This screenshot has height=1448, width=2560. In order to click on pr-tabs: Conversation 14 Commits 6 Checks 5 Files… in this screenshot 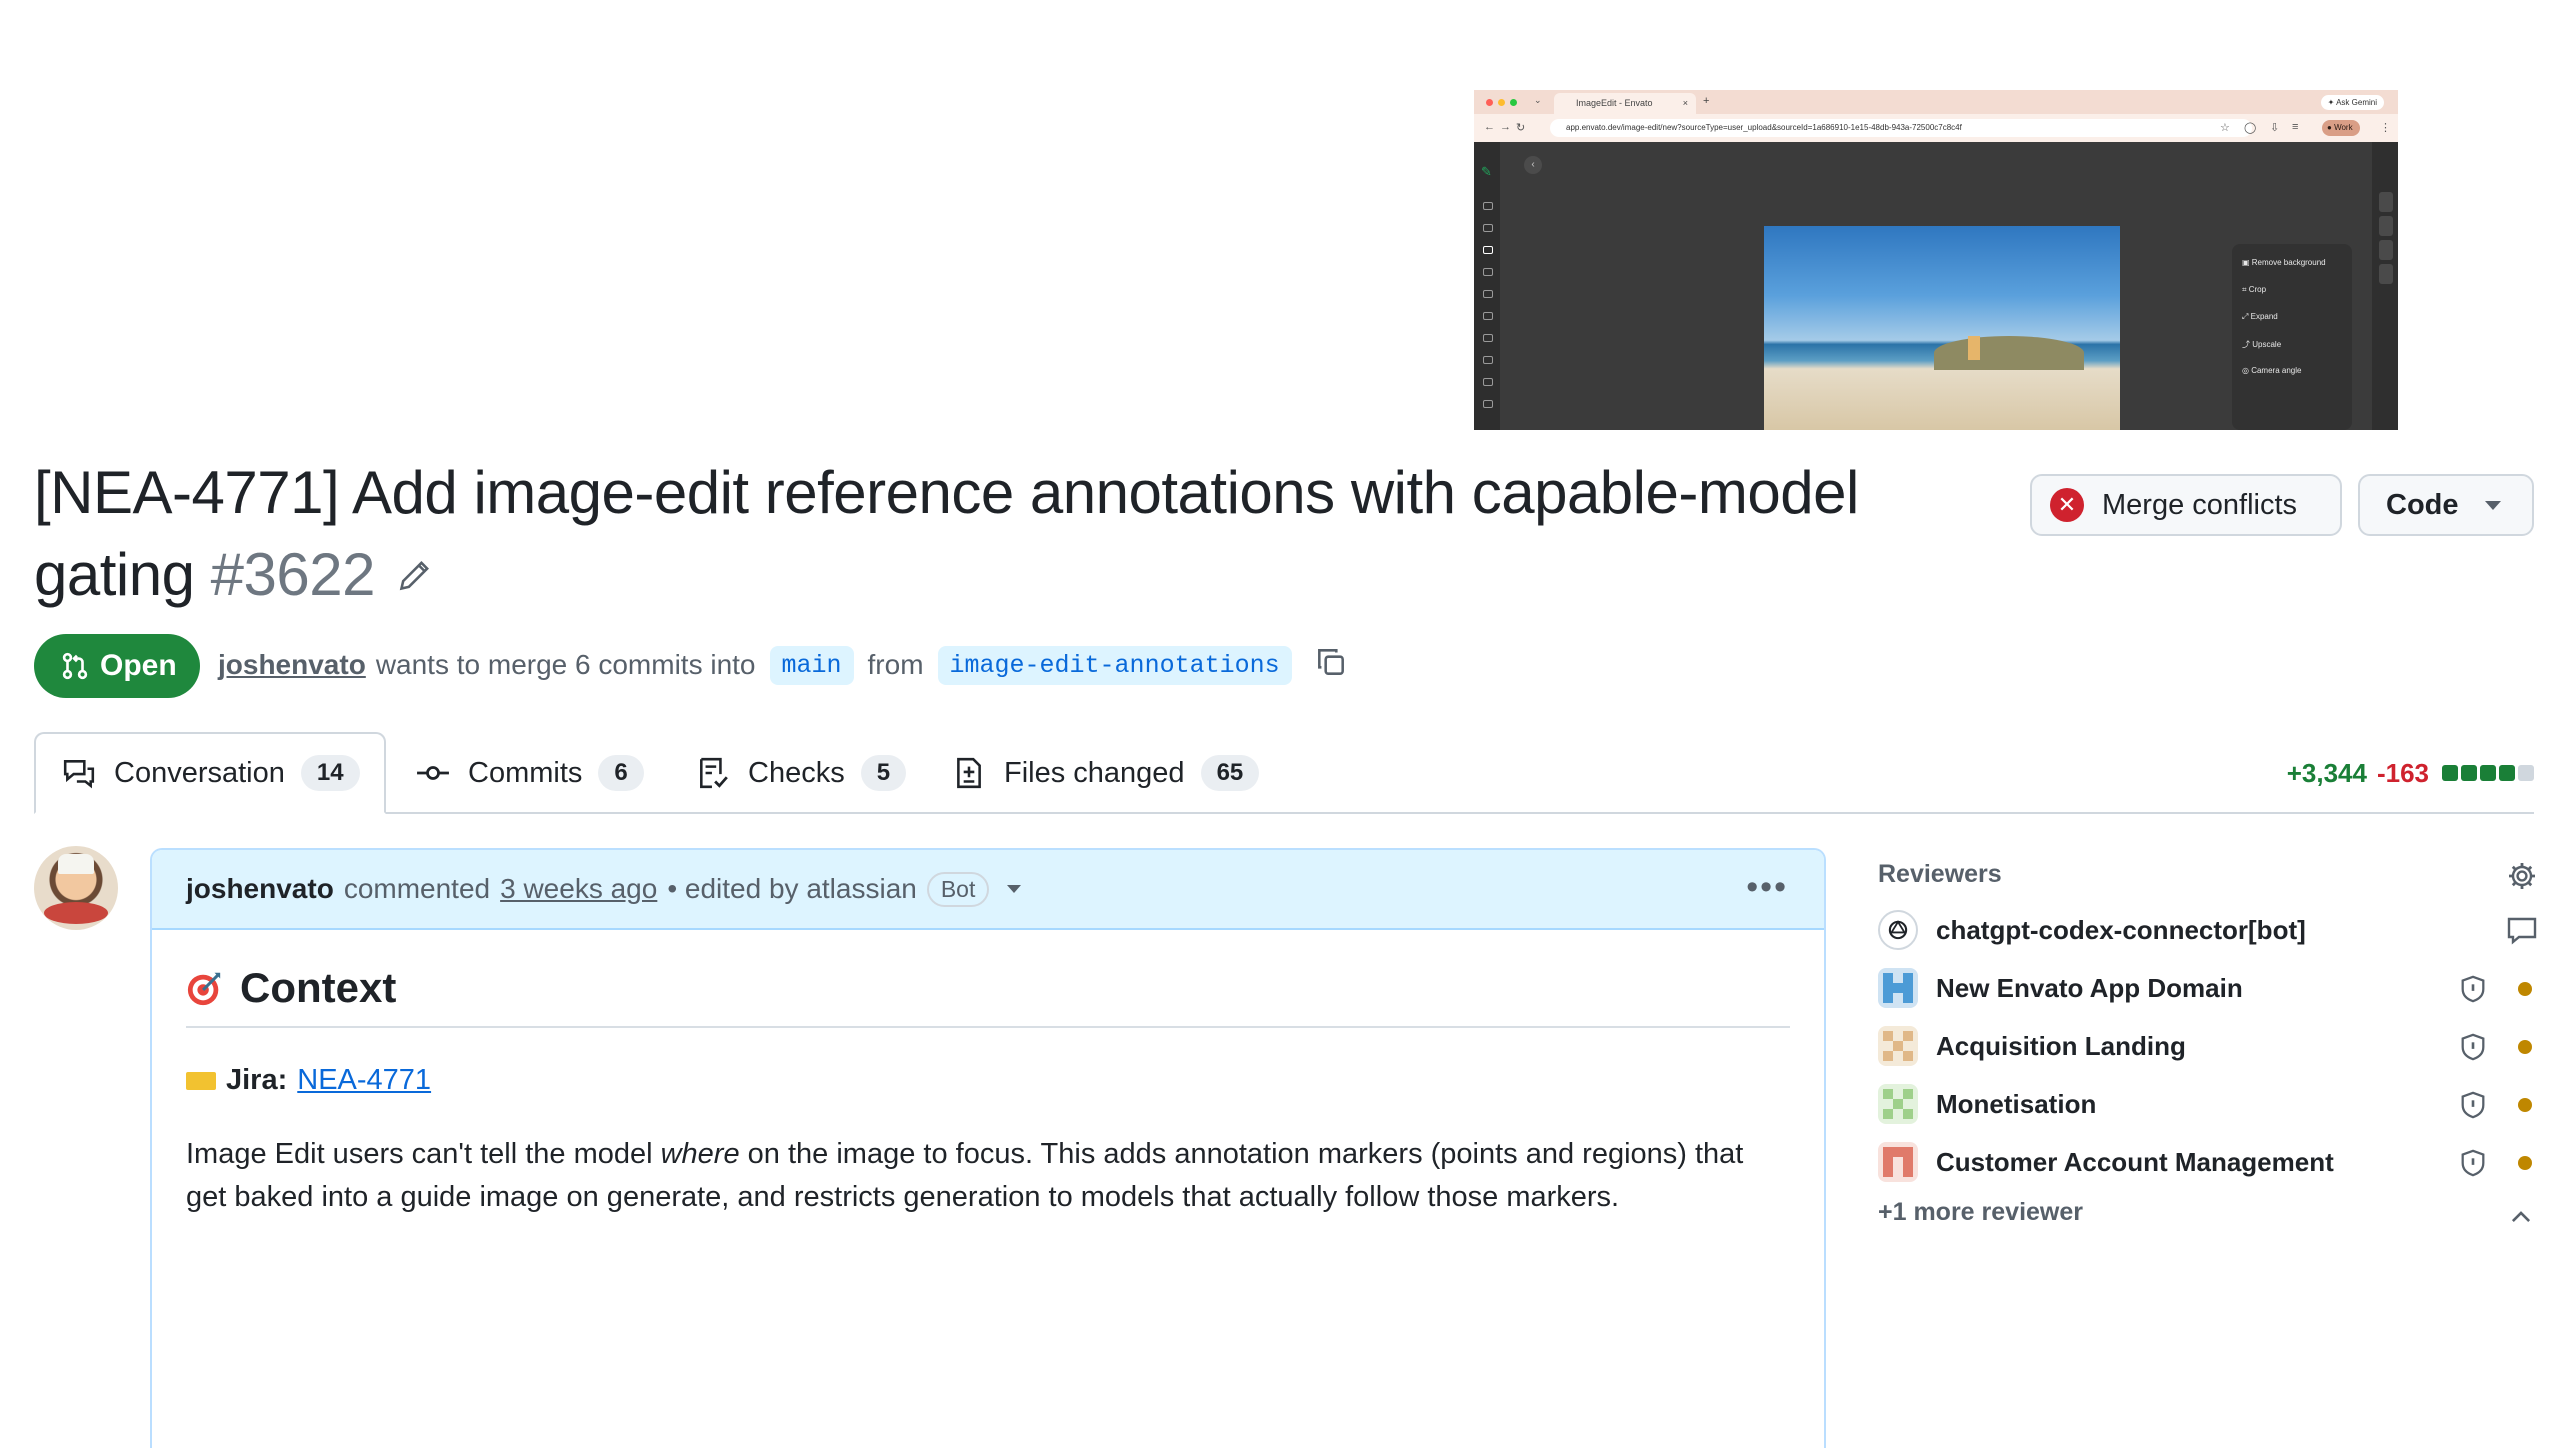, I will do `click(1284, 773)`.